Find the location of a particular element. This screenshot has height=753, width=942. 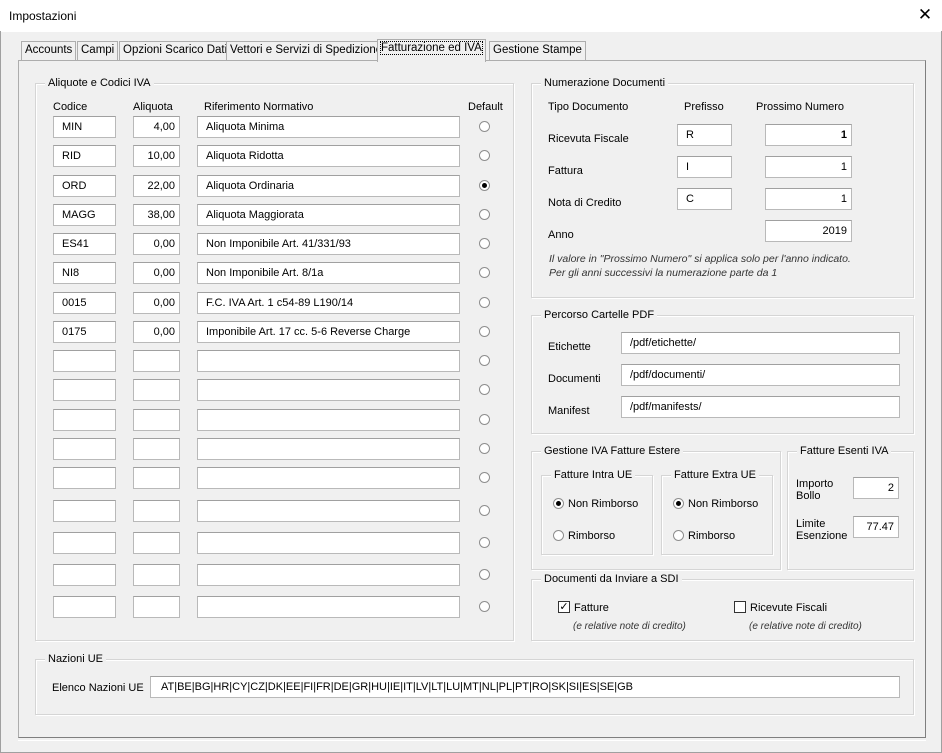

tab-campi: Campi is located at coordinates (98, 50).